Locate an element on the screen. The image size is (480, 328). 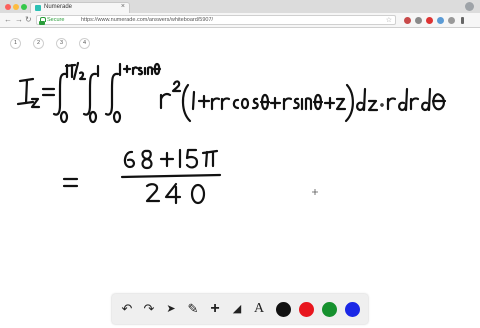
profile-icon is located at coordinates (469, 6).